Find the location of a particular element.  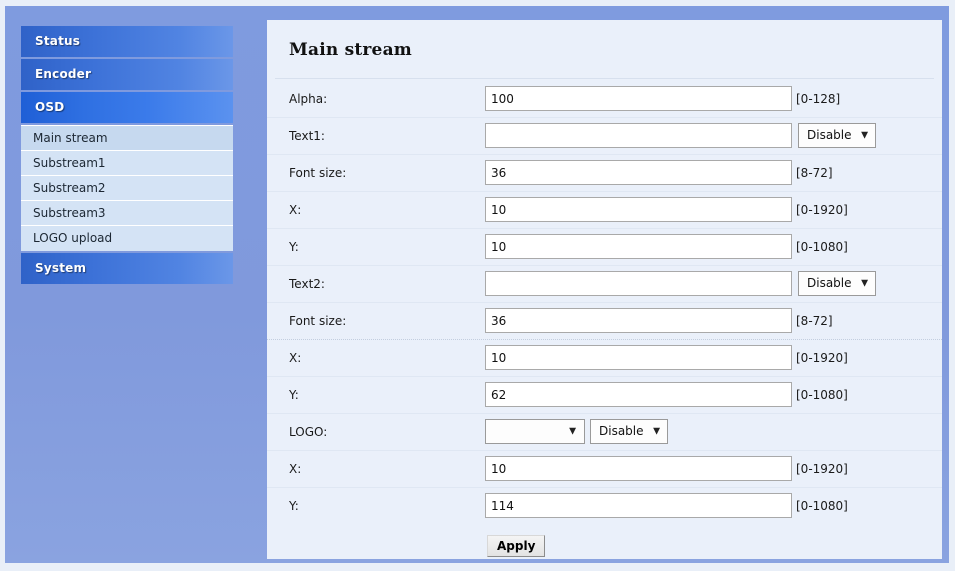

sidebar-item-substream1-label: Substream1 is located at coordinates (69, 163).